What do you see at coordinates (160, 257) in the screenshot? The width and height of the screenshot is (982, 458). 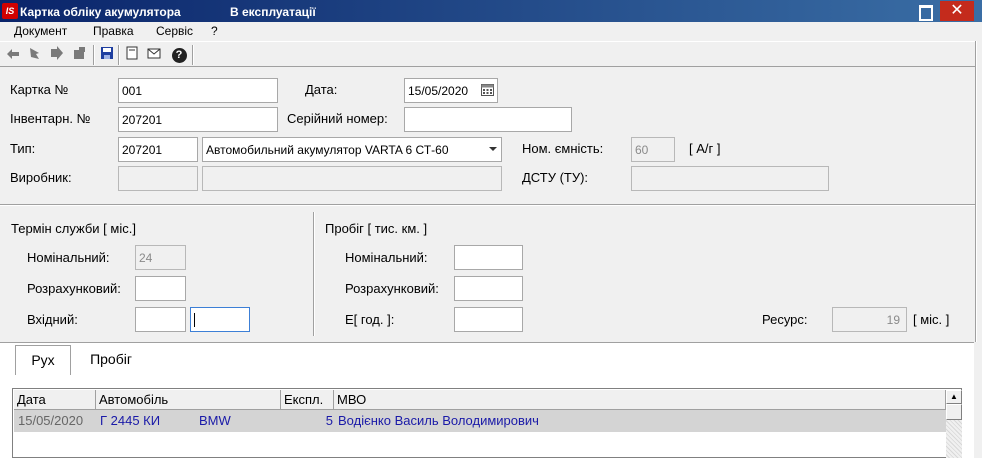 I see `life-nominal-field: 24` at bounding box center [160, 257].